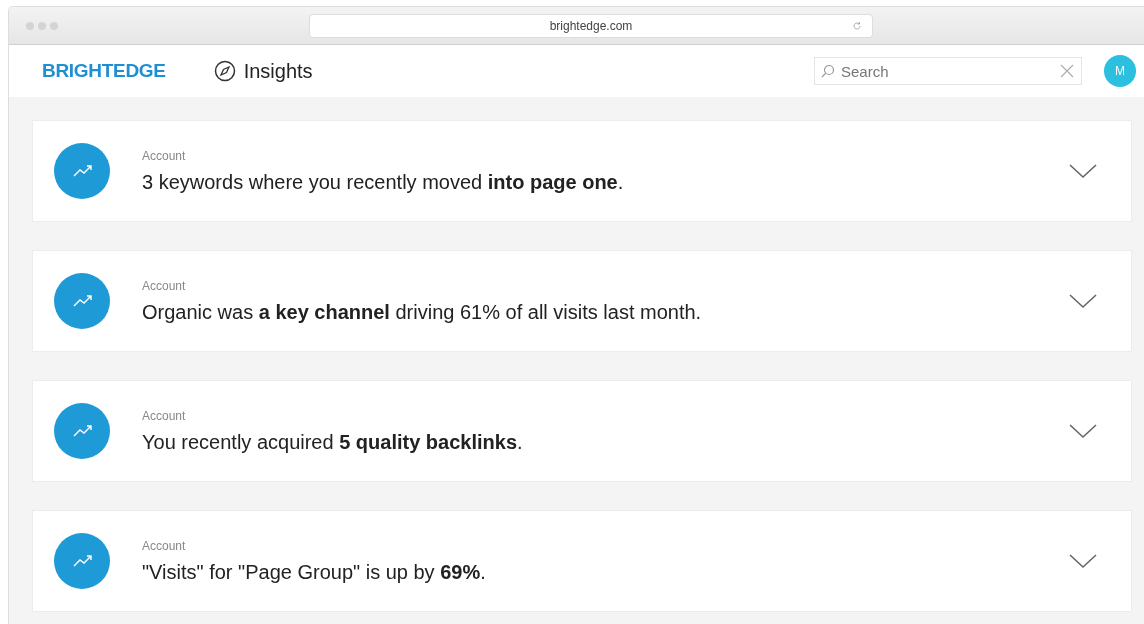 Image resolution: width=1144 pixels, height=624 pixels. Describe the element at coordinates (333, 442) in the screenshot. I see `insight-text: You recently acquired 5 quality backlinks.` at that location.